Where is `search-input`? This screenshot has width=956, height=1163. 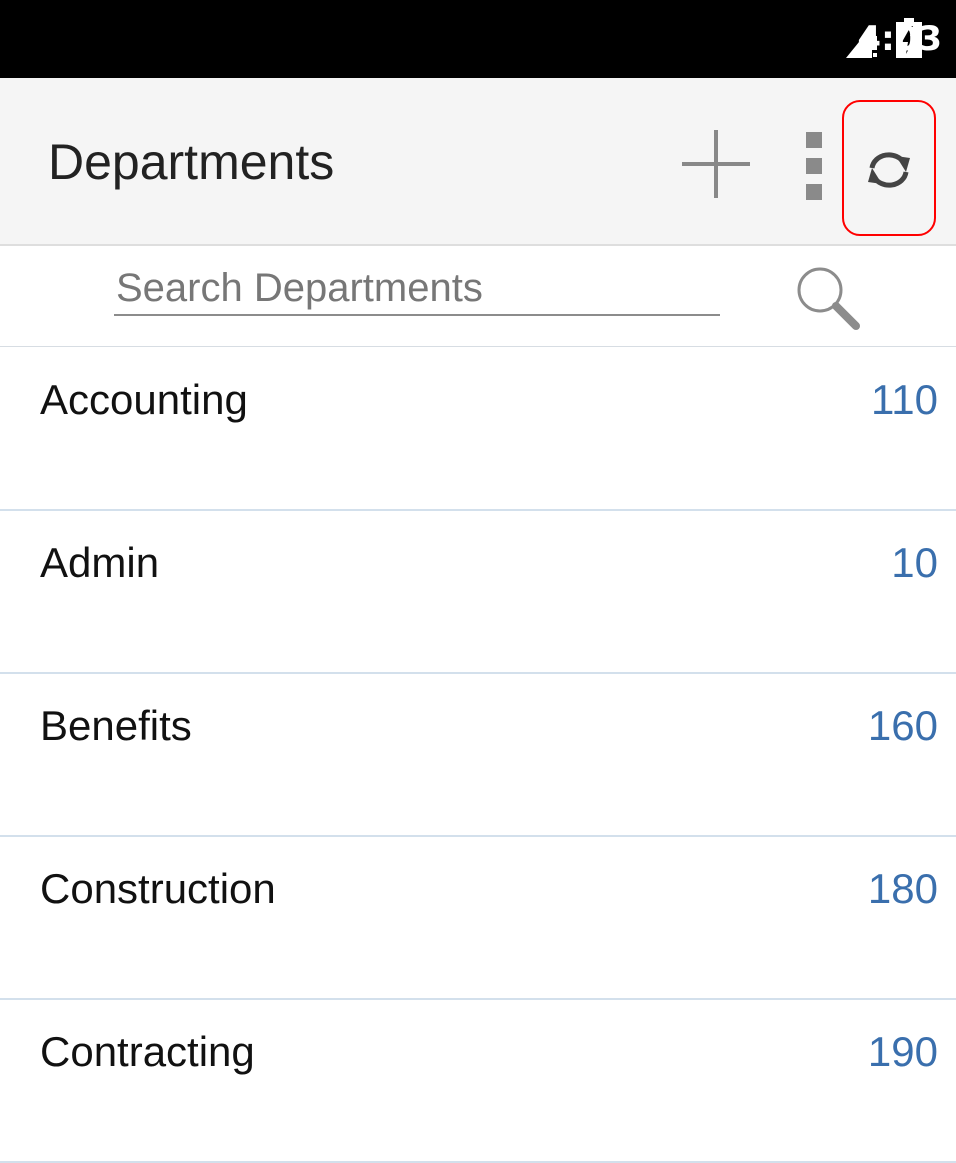
search-input is located at coordinates (417, 289).